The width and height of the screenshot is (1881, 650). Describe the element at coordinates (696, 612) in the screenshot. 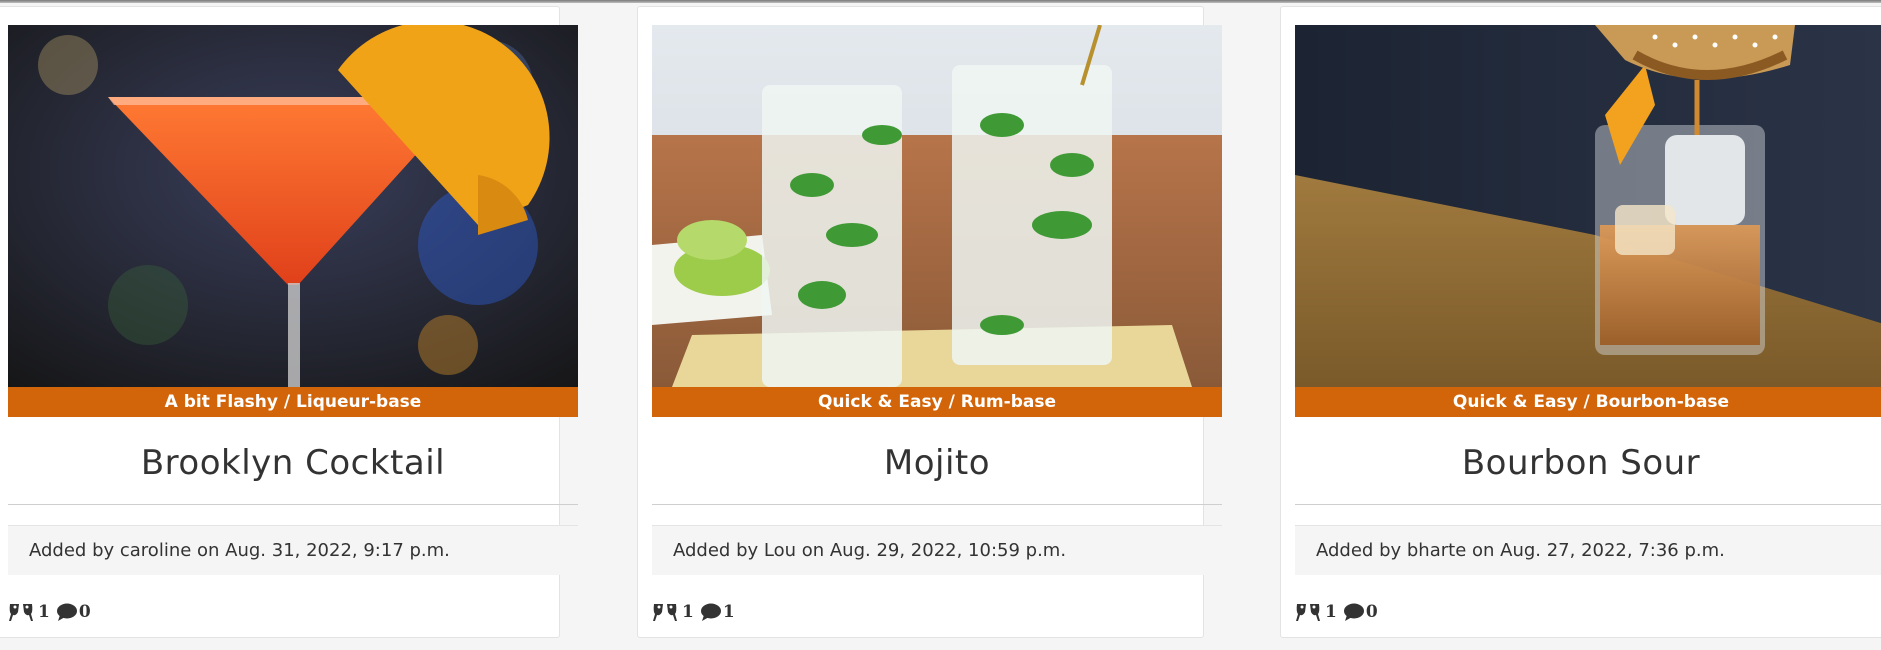

I see `card-stats: 1 1` at that location.